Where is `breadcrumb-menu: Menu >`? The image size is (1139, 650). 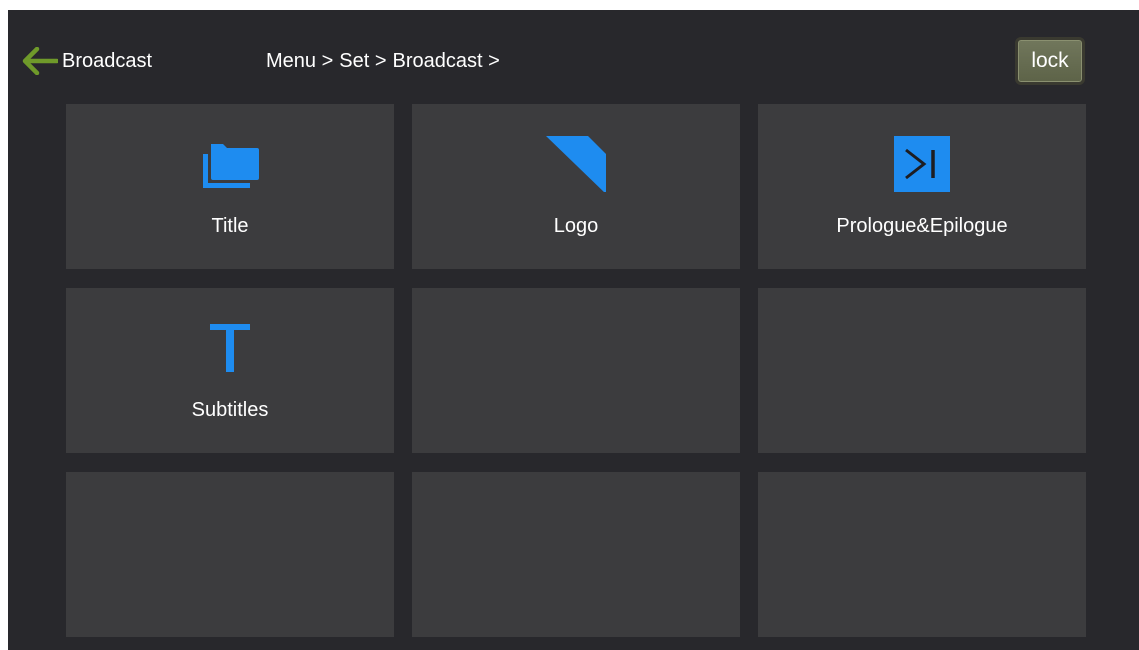
breadcrumb-menu: Menu > is located at coordinates (299, 61).